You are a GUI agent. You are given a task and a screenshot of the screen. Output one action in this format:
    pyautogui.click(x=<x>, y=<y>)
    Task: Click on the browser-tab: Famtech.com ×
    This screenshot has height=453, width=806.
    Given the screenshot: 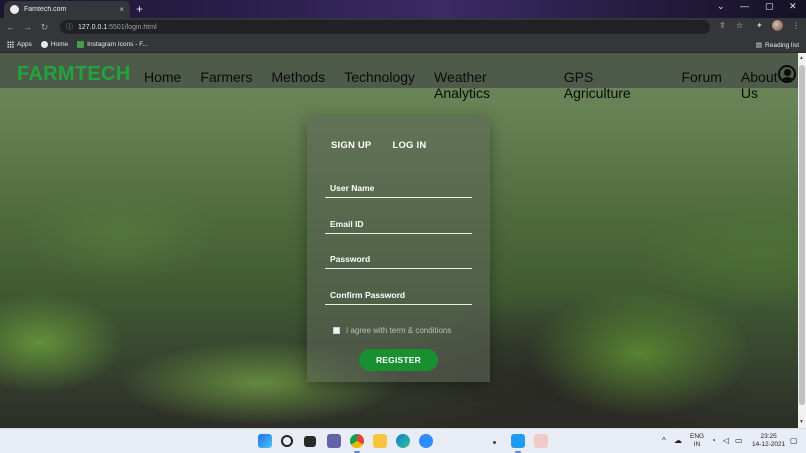 What is the action you would take?
    pyautogui.click(x=67, y=9)
    